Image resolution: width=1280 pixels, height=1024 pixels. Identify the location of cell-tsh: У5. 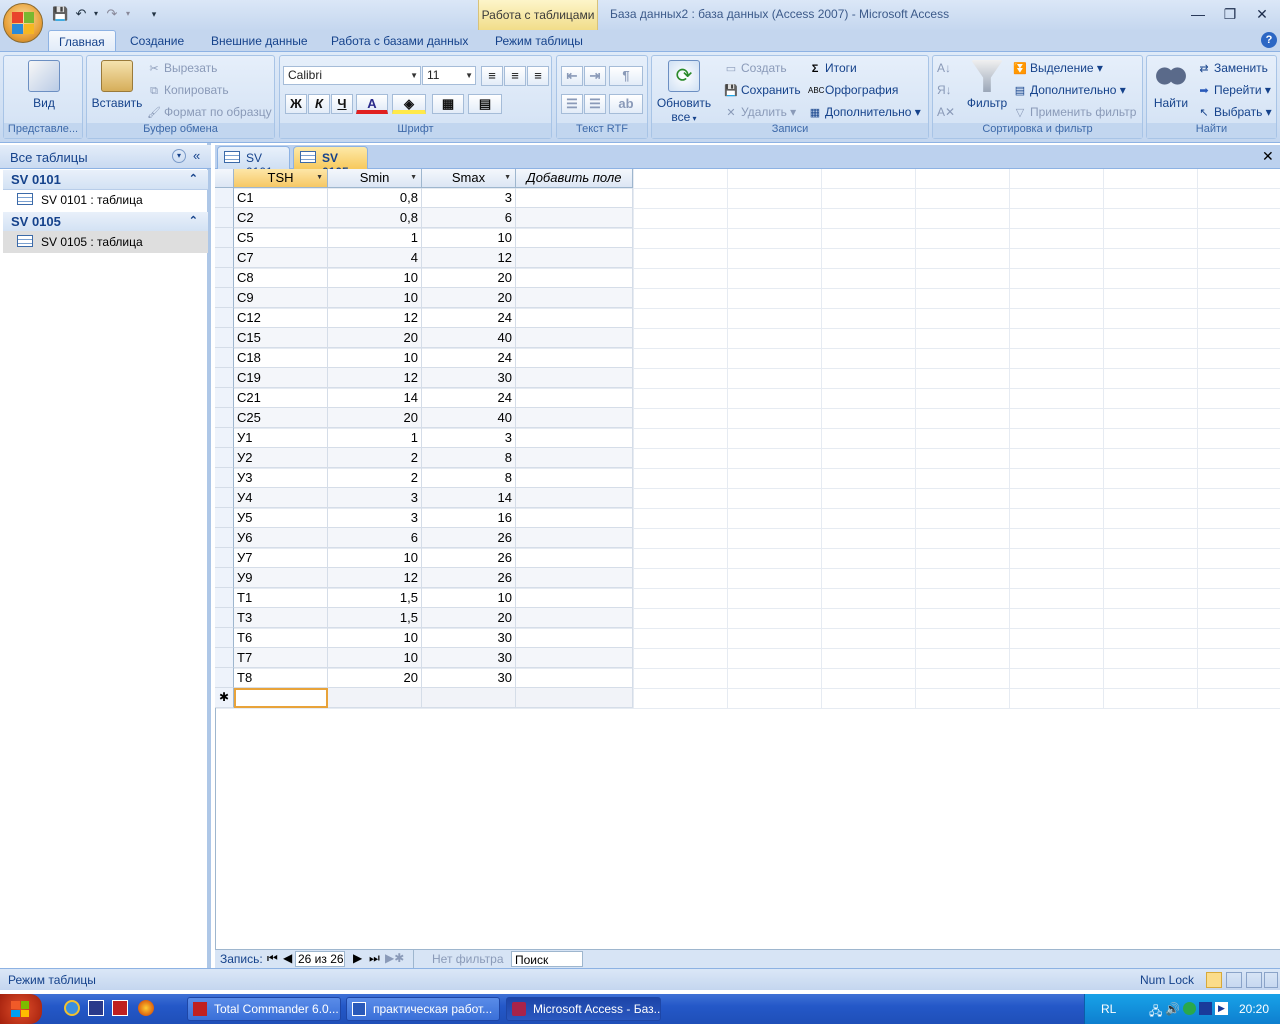
(281, 518).